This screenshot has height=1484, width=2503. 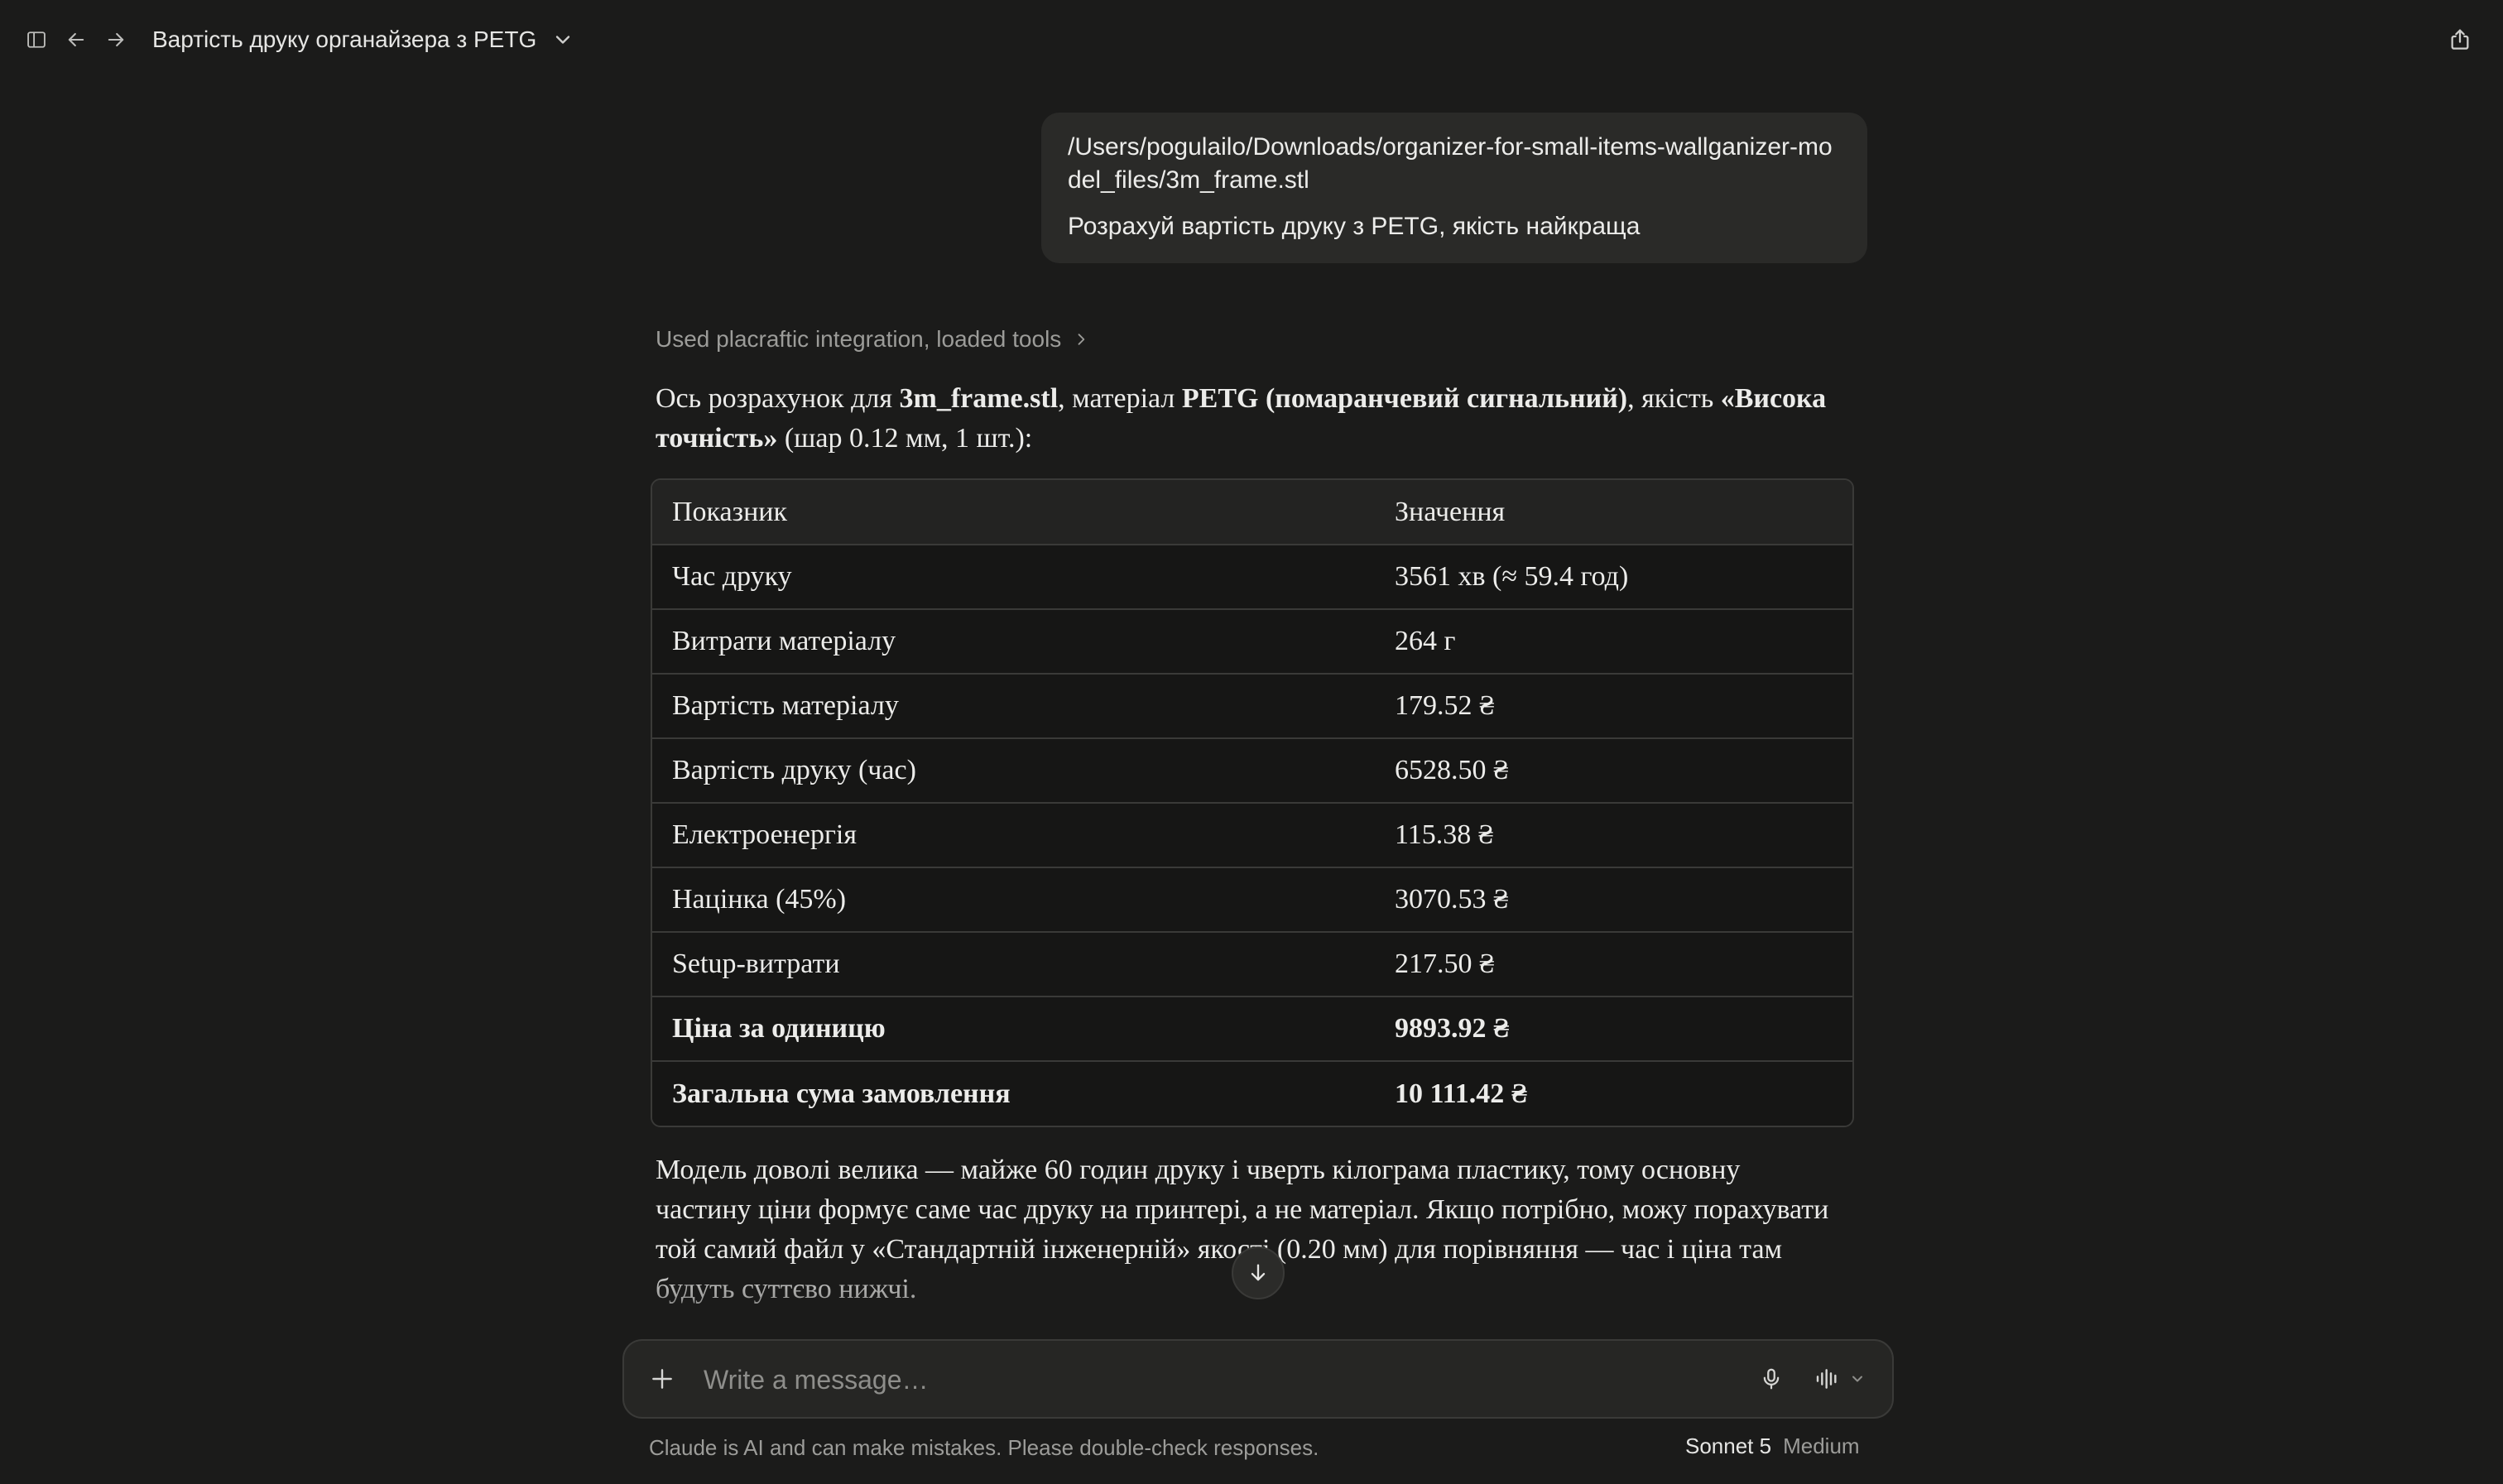 I want to click on table-row-total: Загальна сума замовлення 10 111.42 ₴, so click(x=1252, y=1093).